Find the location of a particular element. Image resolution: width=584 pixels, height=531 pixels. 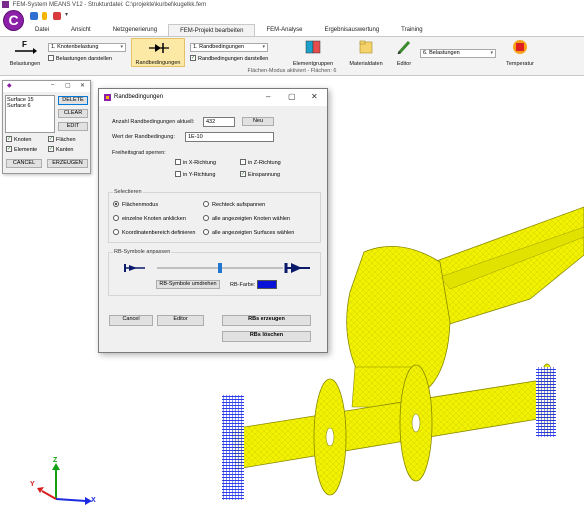

dialog-editor-button: Editor is located at coordinates (180, 320).